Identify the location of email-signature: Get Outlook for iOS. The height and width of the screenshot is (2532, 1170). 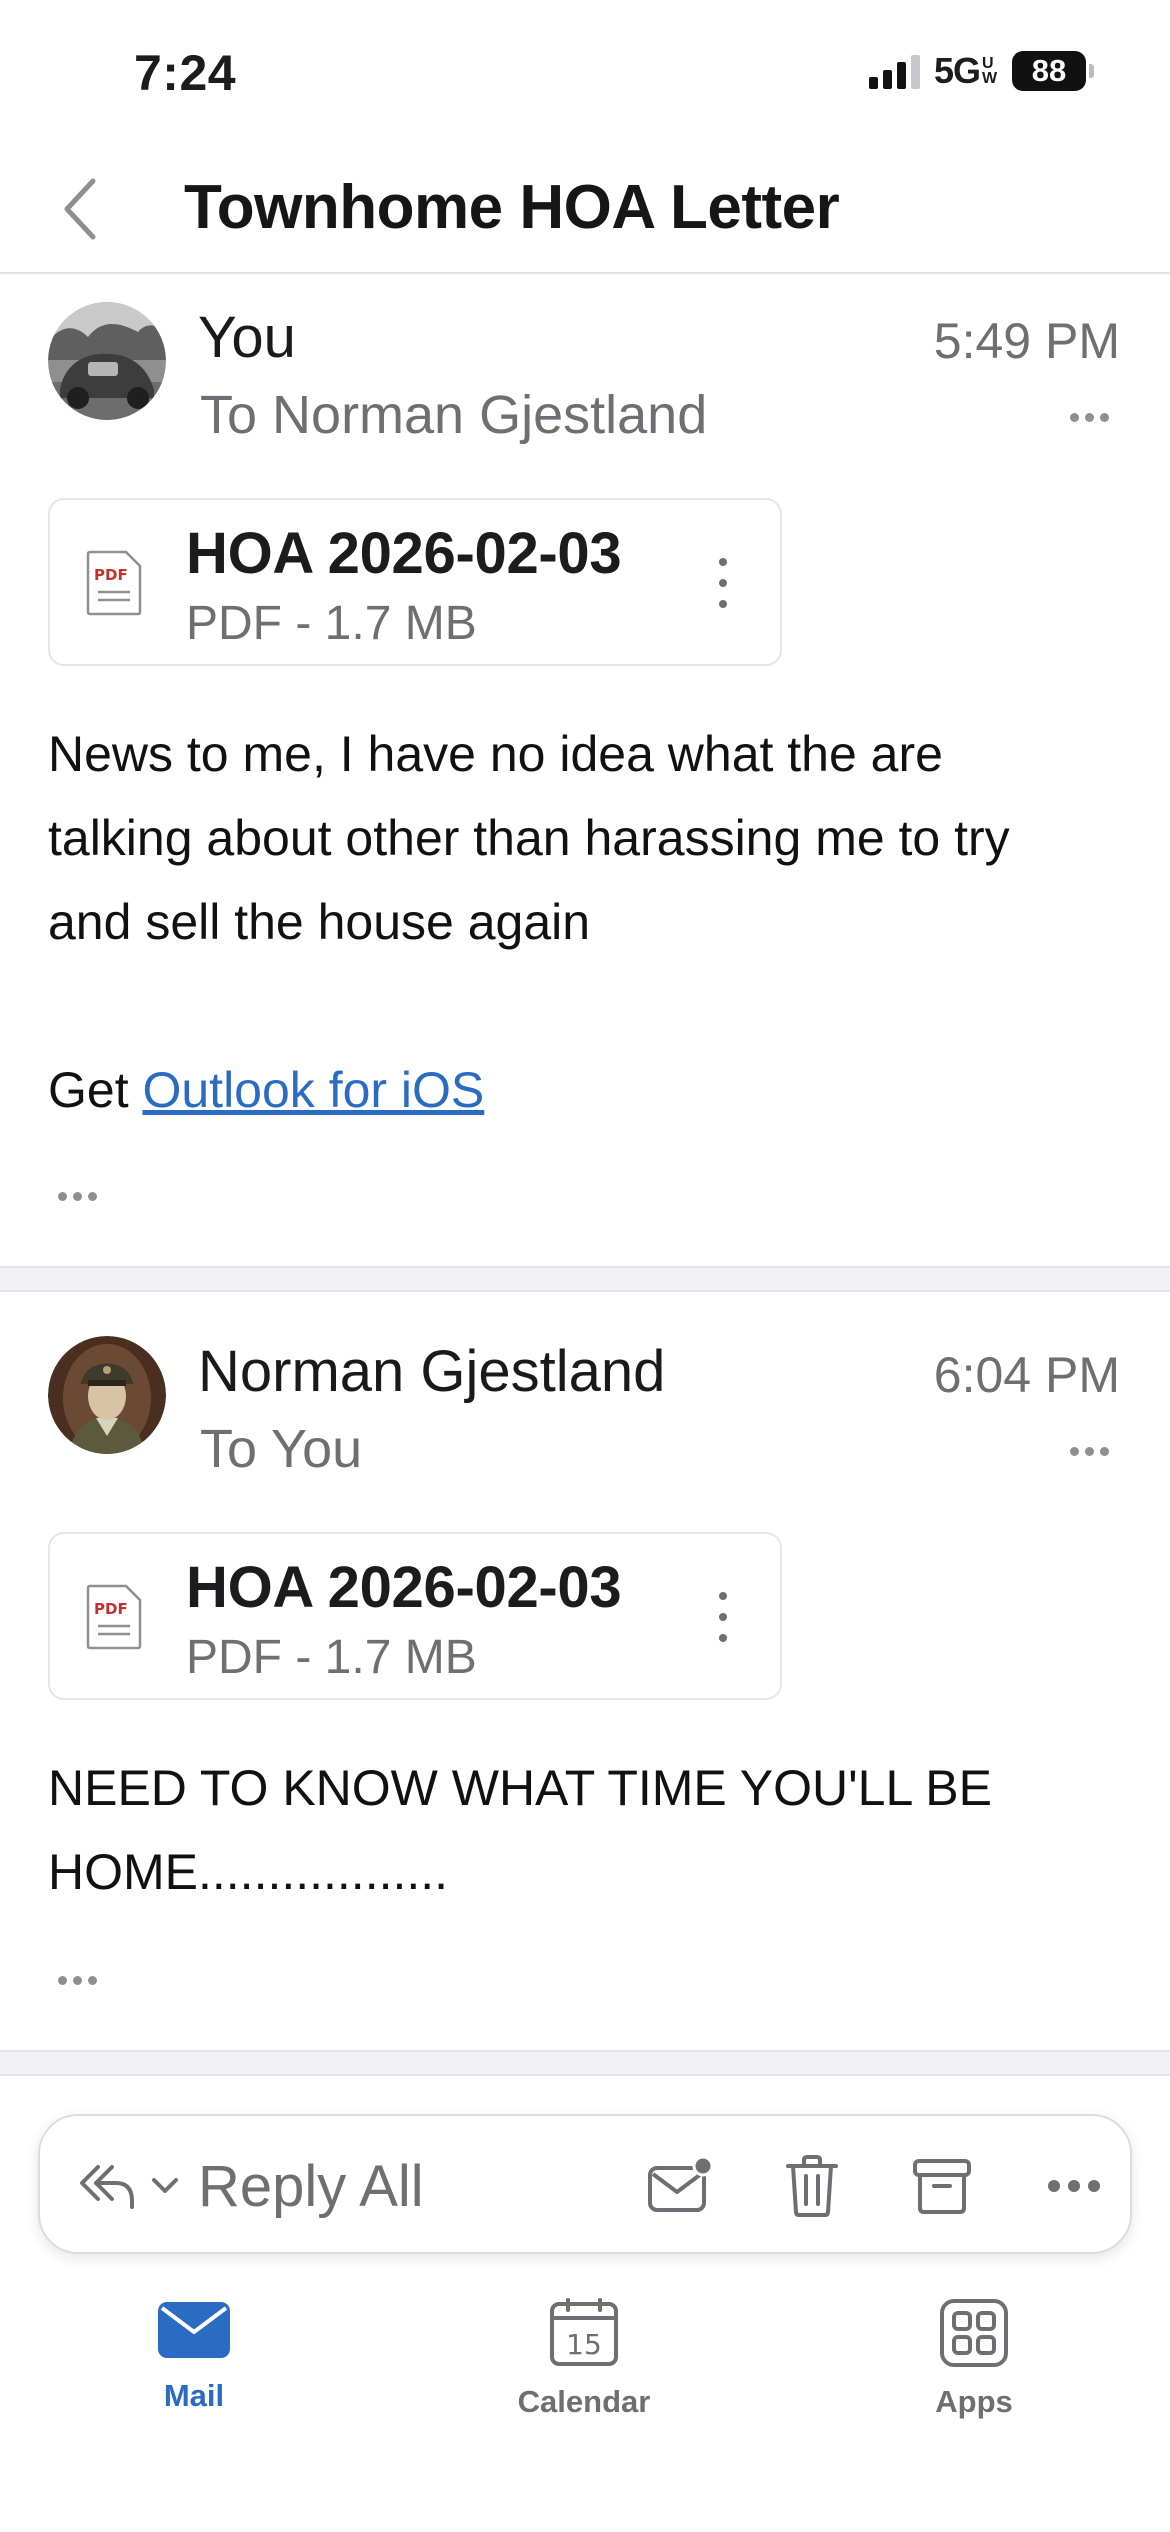
(593, 1090).